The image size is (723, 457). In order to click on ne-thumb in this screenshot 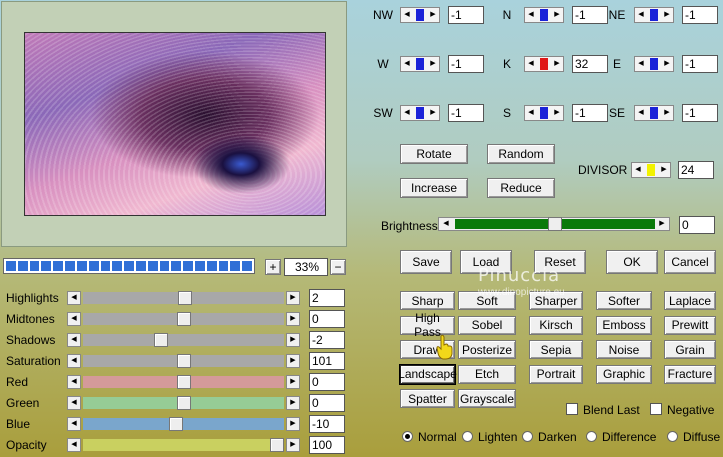, I will do `click(654, 15)`.